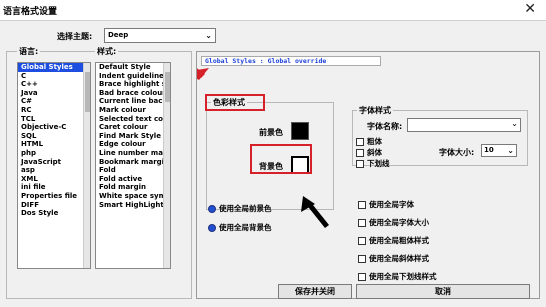  I want to click on italic-checkbox: 斜体, so click(369, 152).